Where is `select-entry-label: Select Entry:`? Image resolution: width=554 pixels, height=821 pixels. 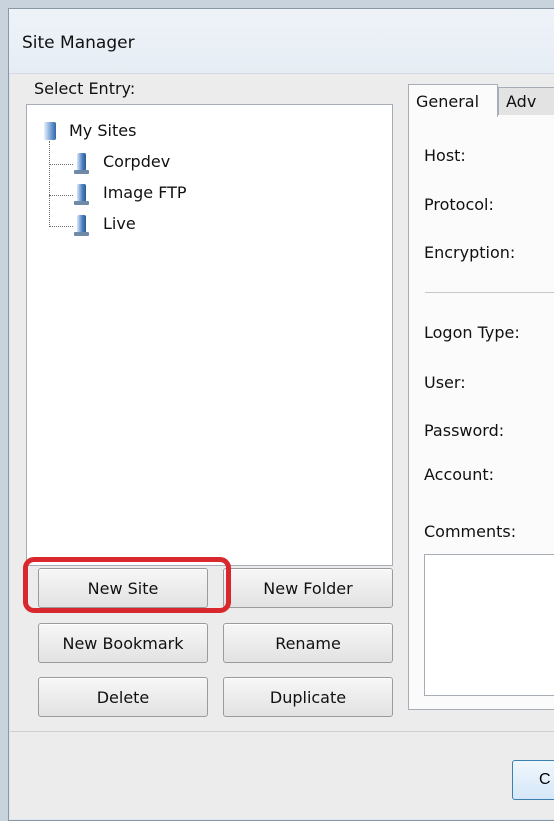
select-entry-label: Select Entry: is located at coordinates (85, 88).